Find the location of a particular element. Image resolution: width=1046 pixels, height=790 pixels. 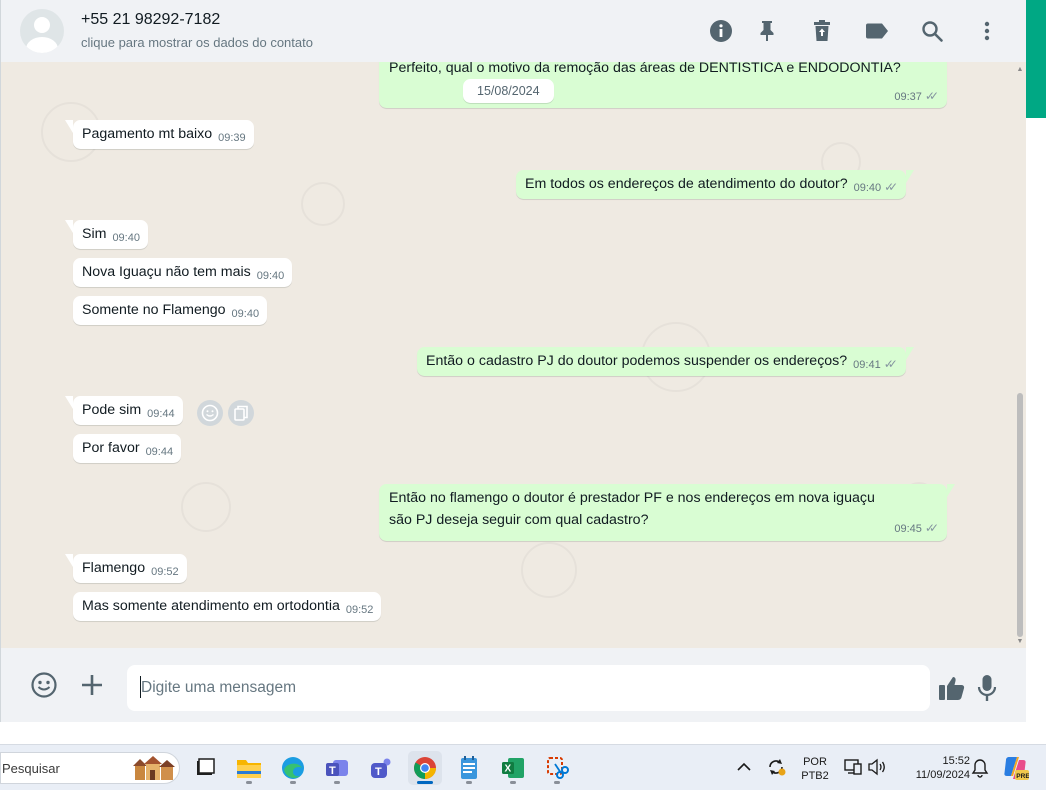

contact-subtitle: clique para mostrar os dados do contato is located at coordinates (197, 42).